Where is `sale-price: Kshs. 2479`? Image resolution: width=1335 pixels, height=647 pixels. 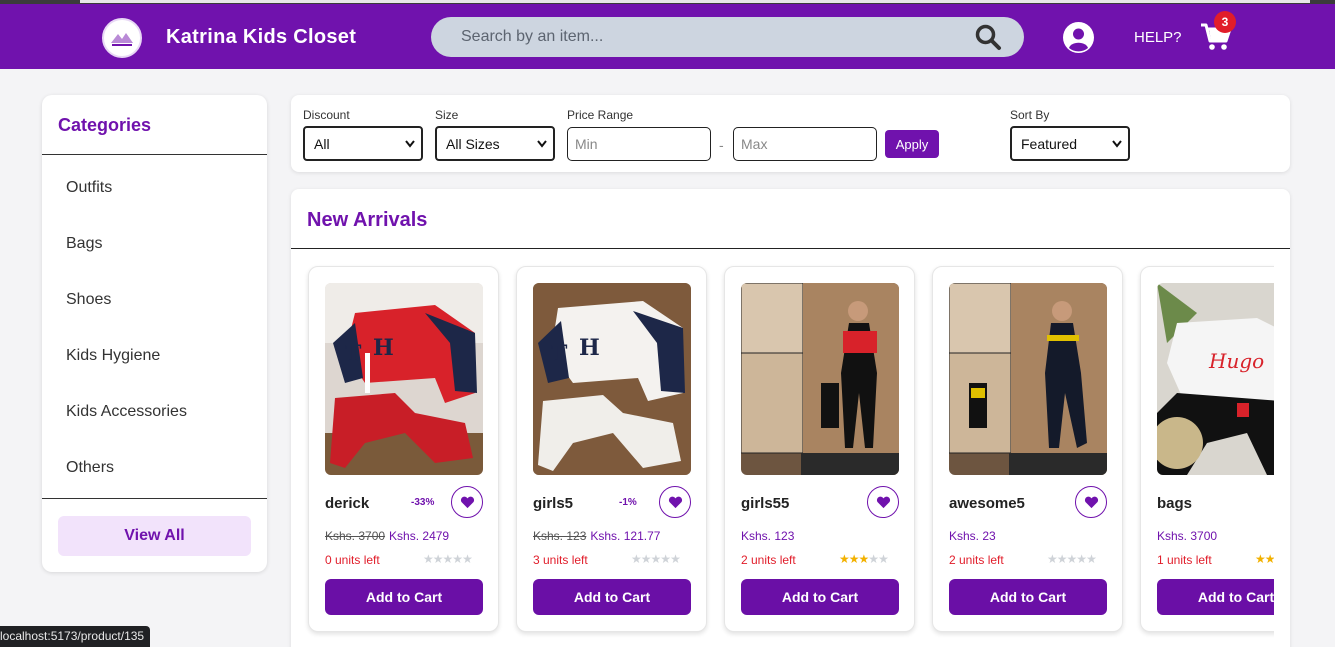 sale-price: Kshs. 2479 is located at coordinates (419, 536).